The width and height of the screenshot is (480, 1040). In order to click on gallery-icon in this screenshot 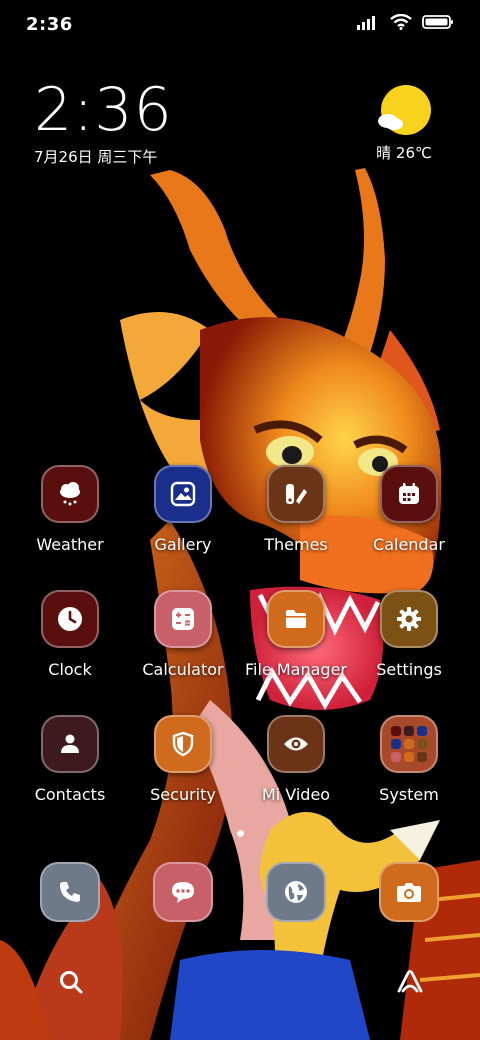, I will do `click(183, 494)`.